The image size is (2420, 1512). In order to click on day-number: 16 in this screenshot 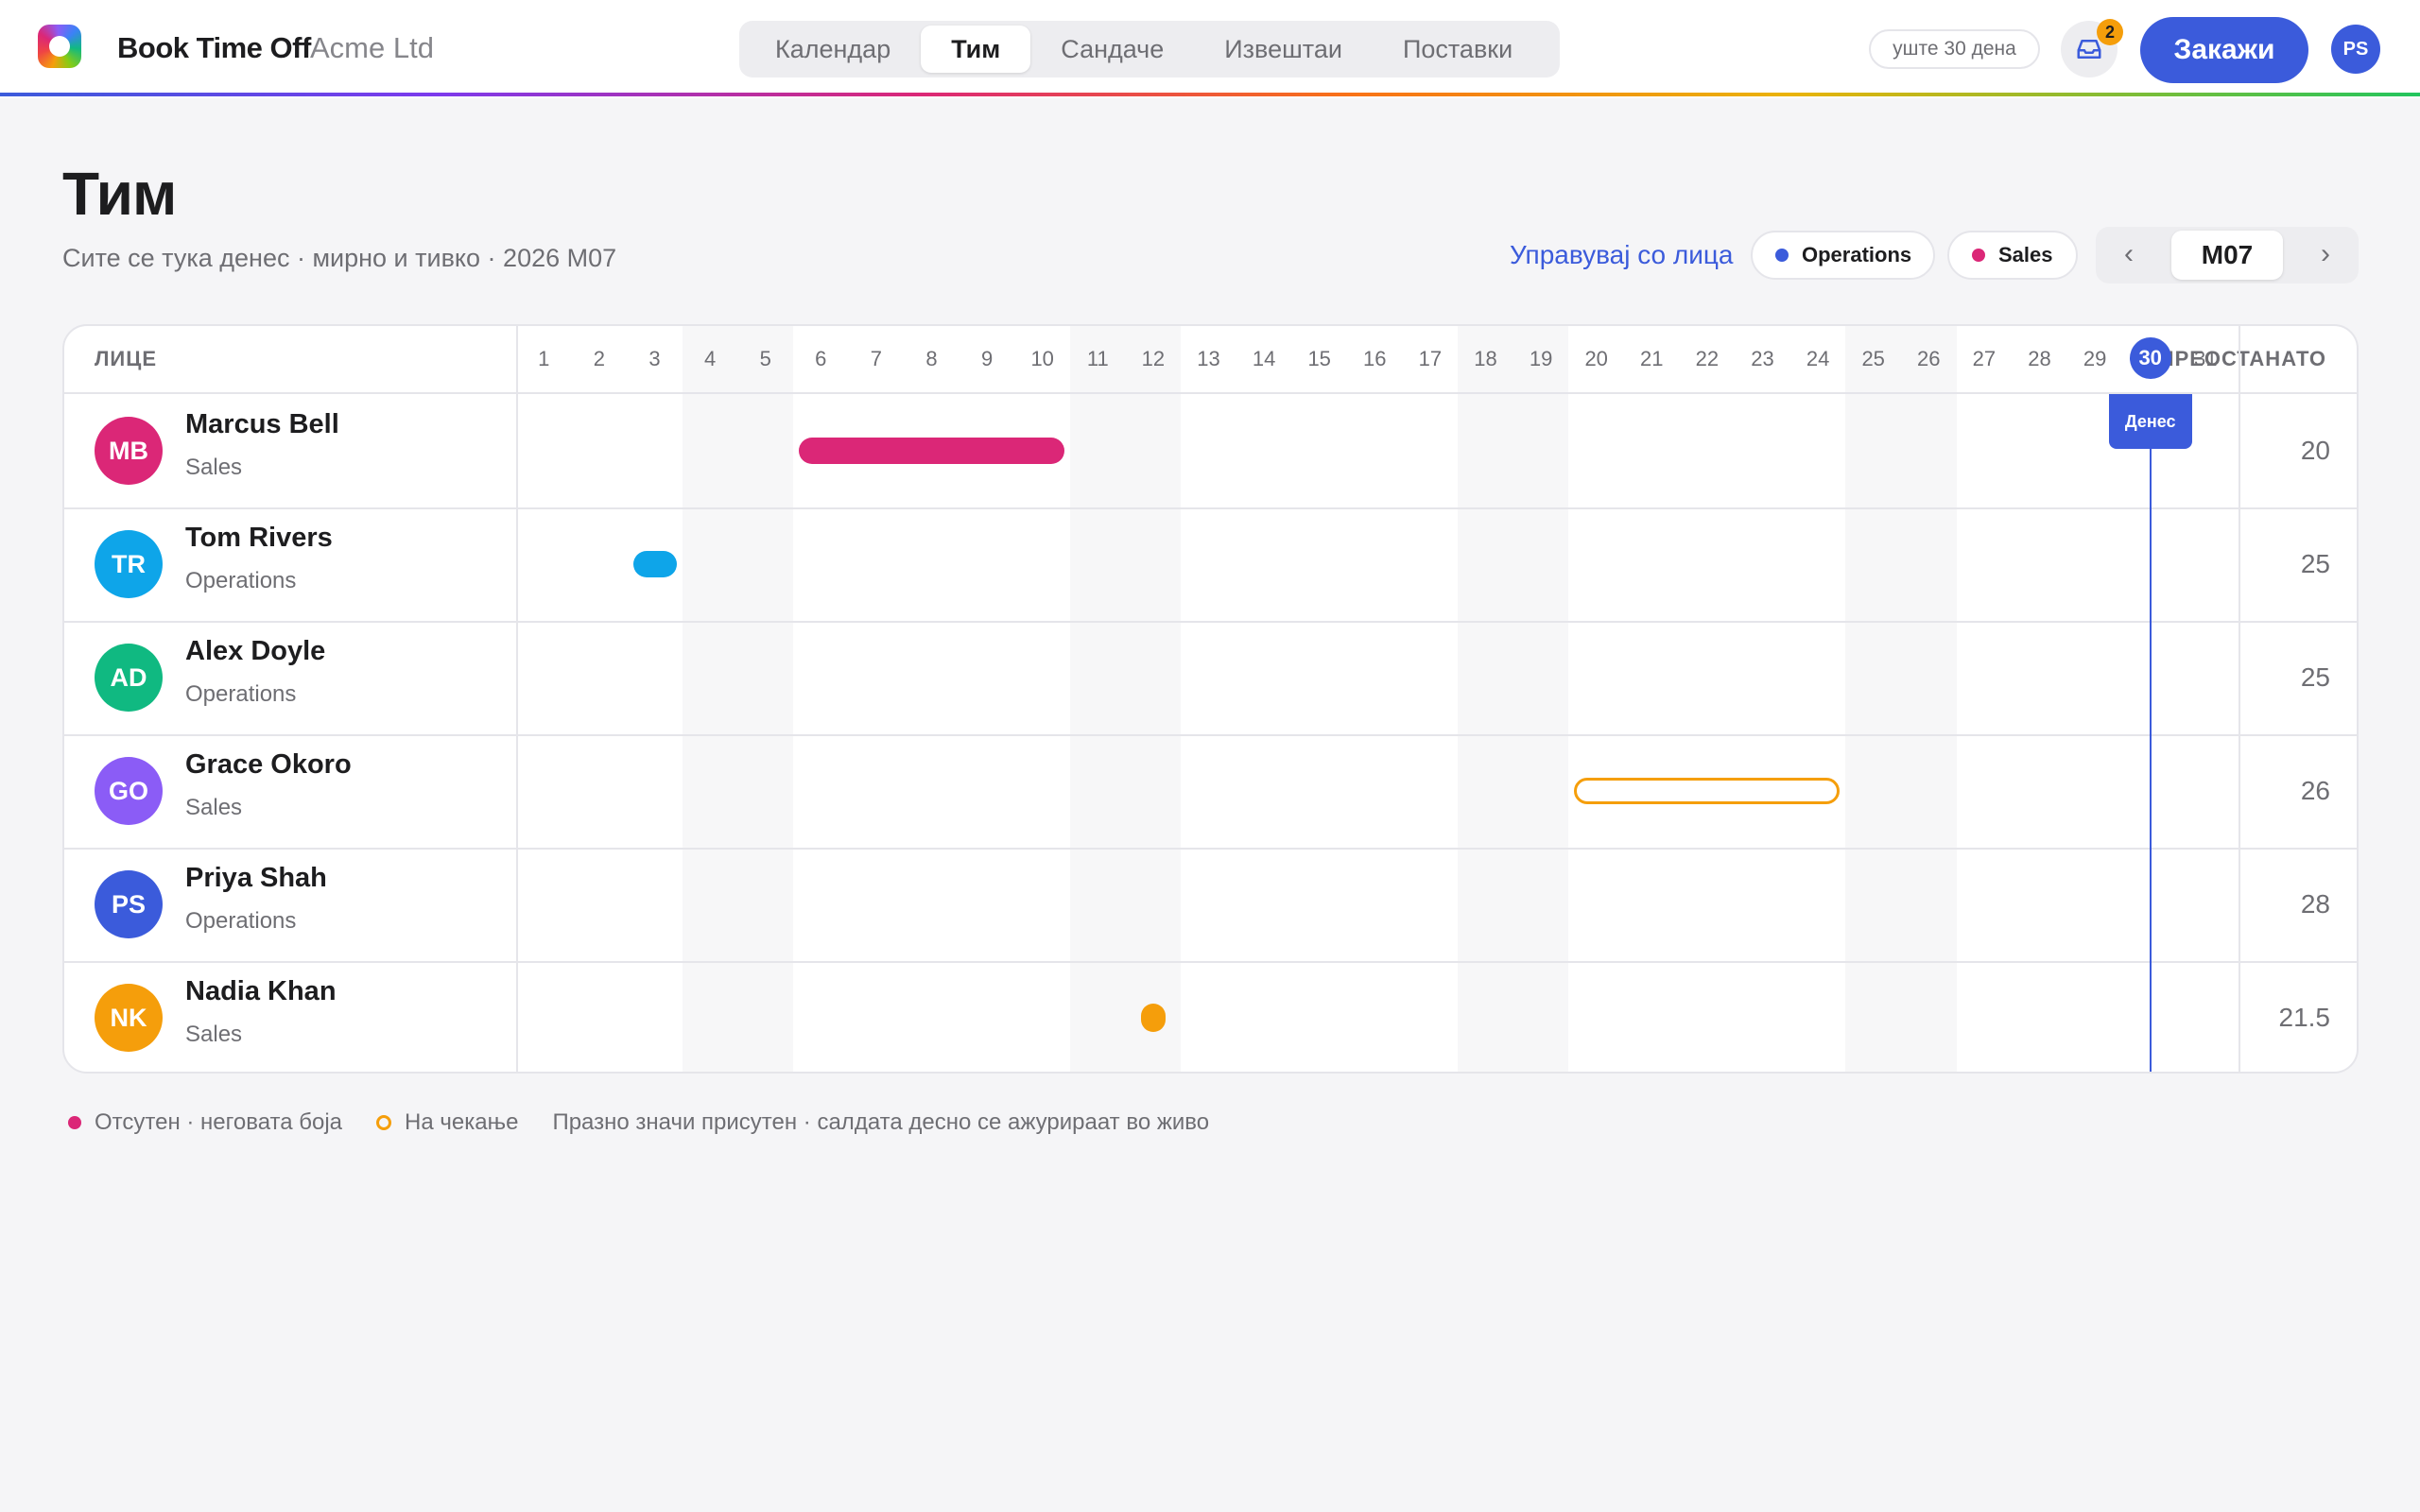, I will do `click(1375, 359)`.